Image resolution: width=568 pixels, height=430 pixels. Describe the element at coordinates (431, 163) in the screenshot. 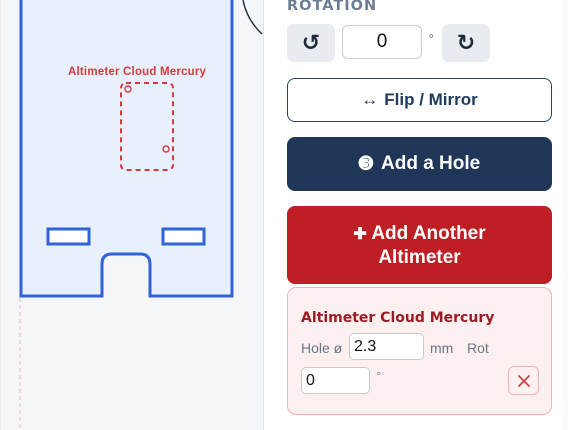

I see `add-hole-label: Add a Hole` at that location.